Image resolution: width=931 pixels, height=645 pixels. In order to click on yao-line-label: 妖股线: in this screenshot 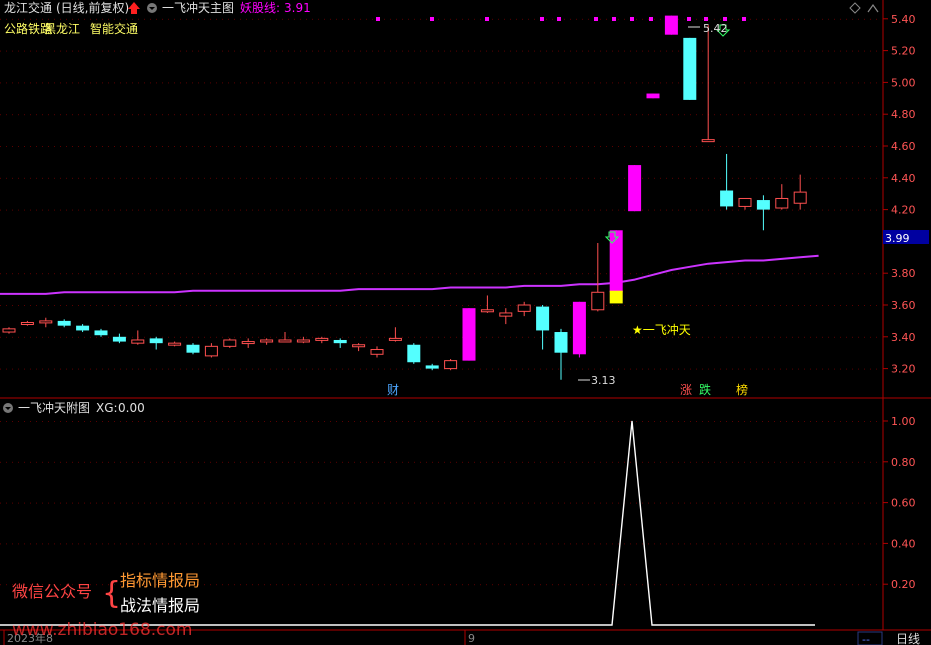, I will do `click(260, 8)`.